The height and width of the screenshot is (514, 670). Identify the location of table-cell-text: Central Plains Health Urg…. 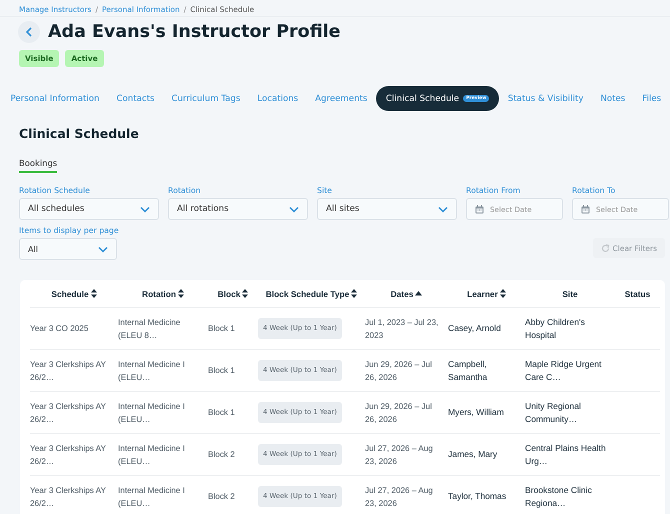
(566, 455).